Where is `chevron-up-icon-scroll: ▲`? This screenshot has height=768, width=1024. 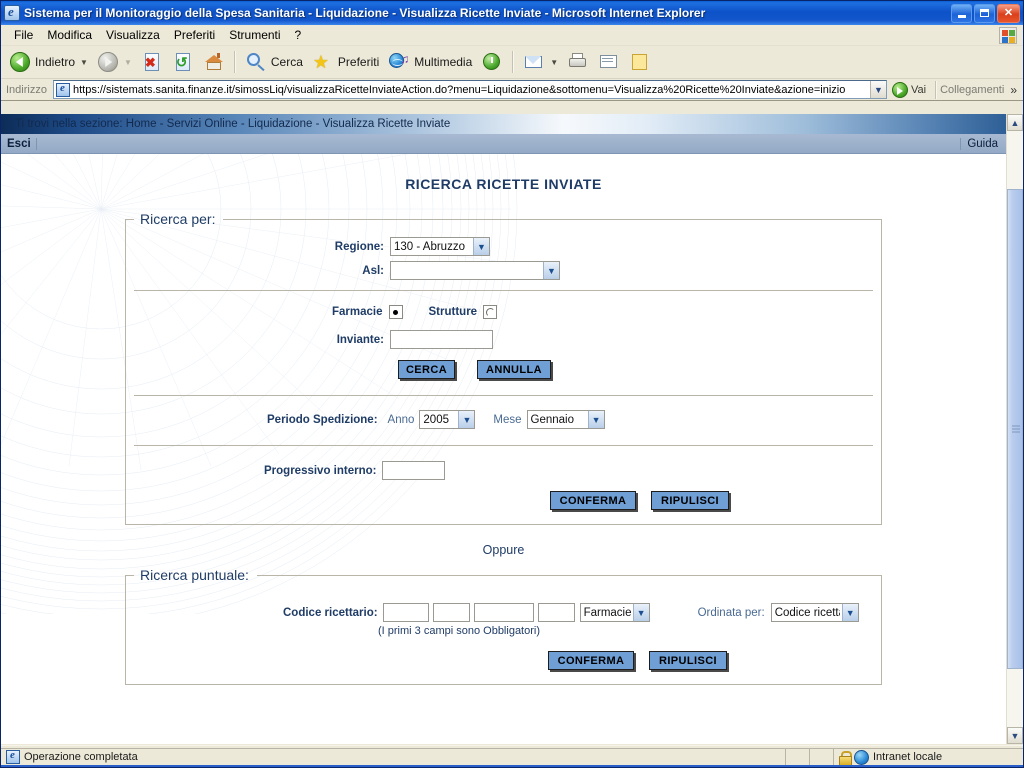 chevron-up-icon-scroll: ▲ is located at coordinates (1015, 122).